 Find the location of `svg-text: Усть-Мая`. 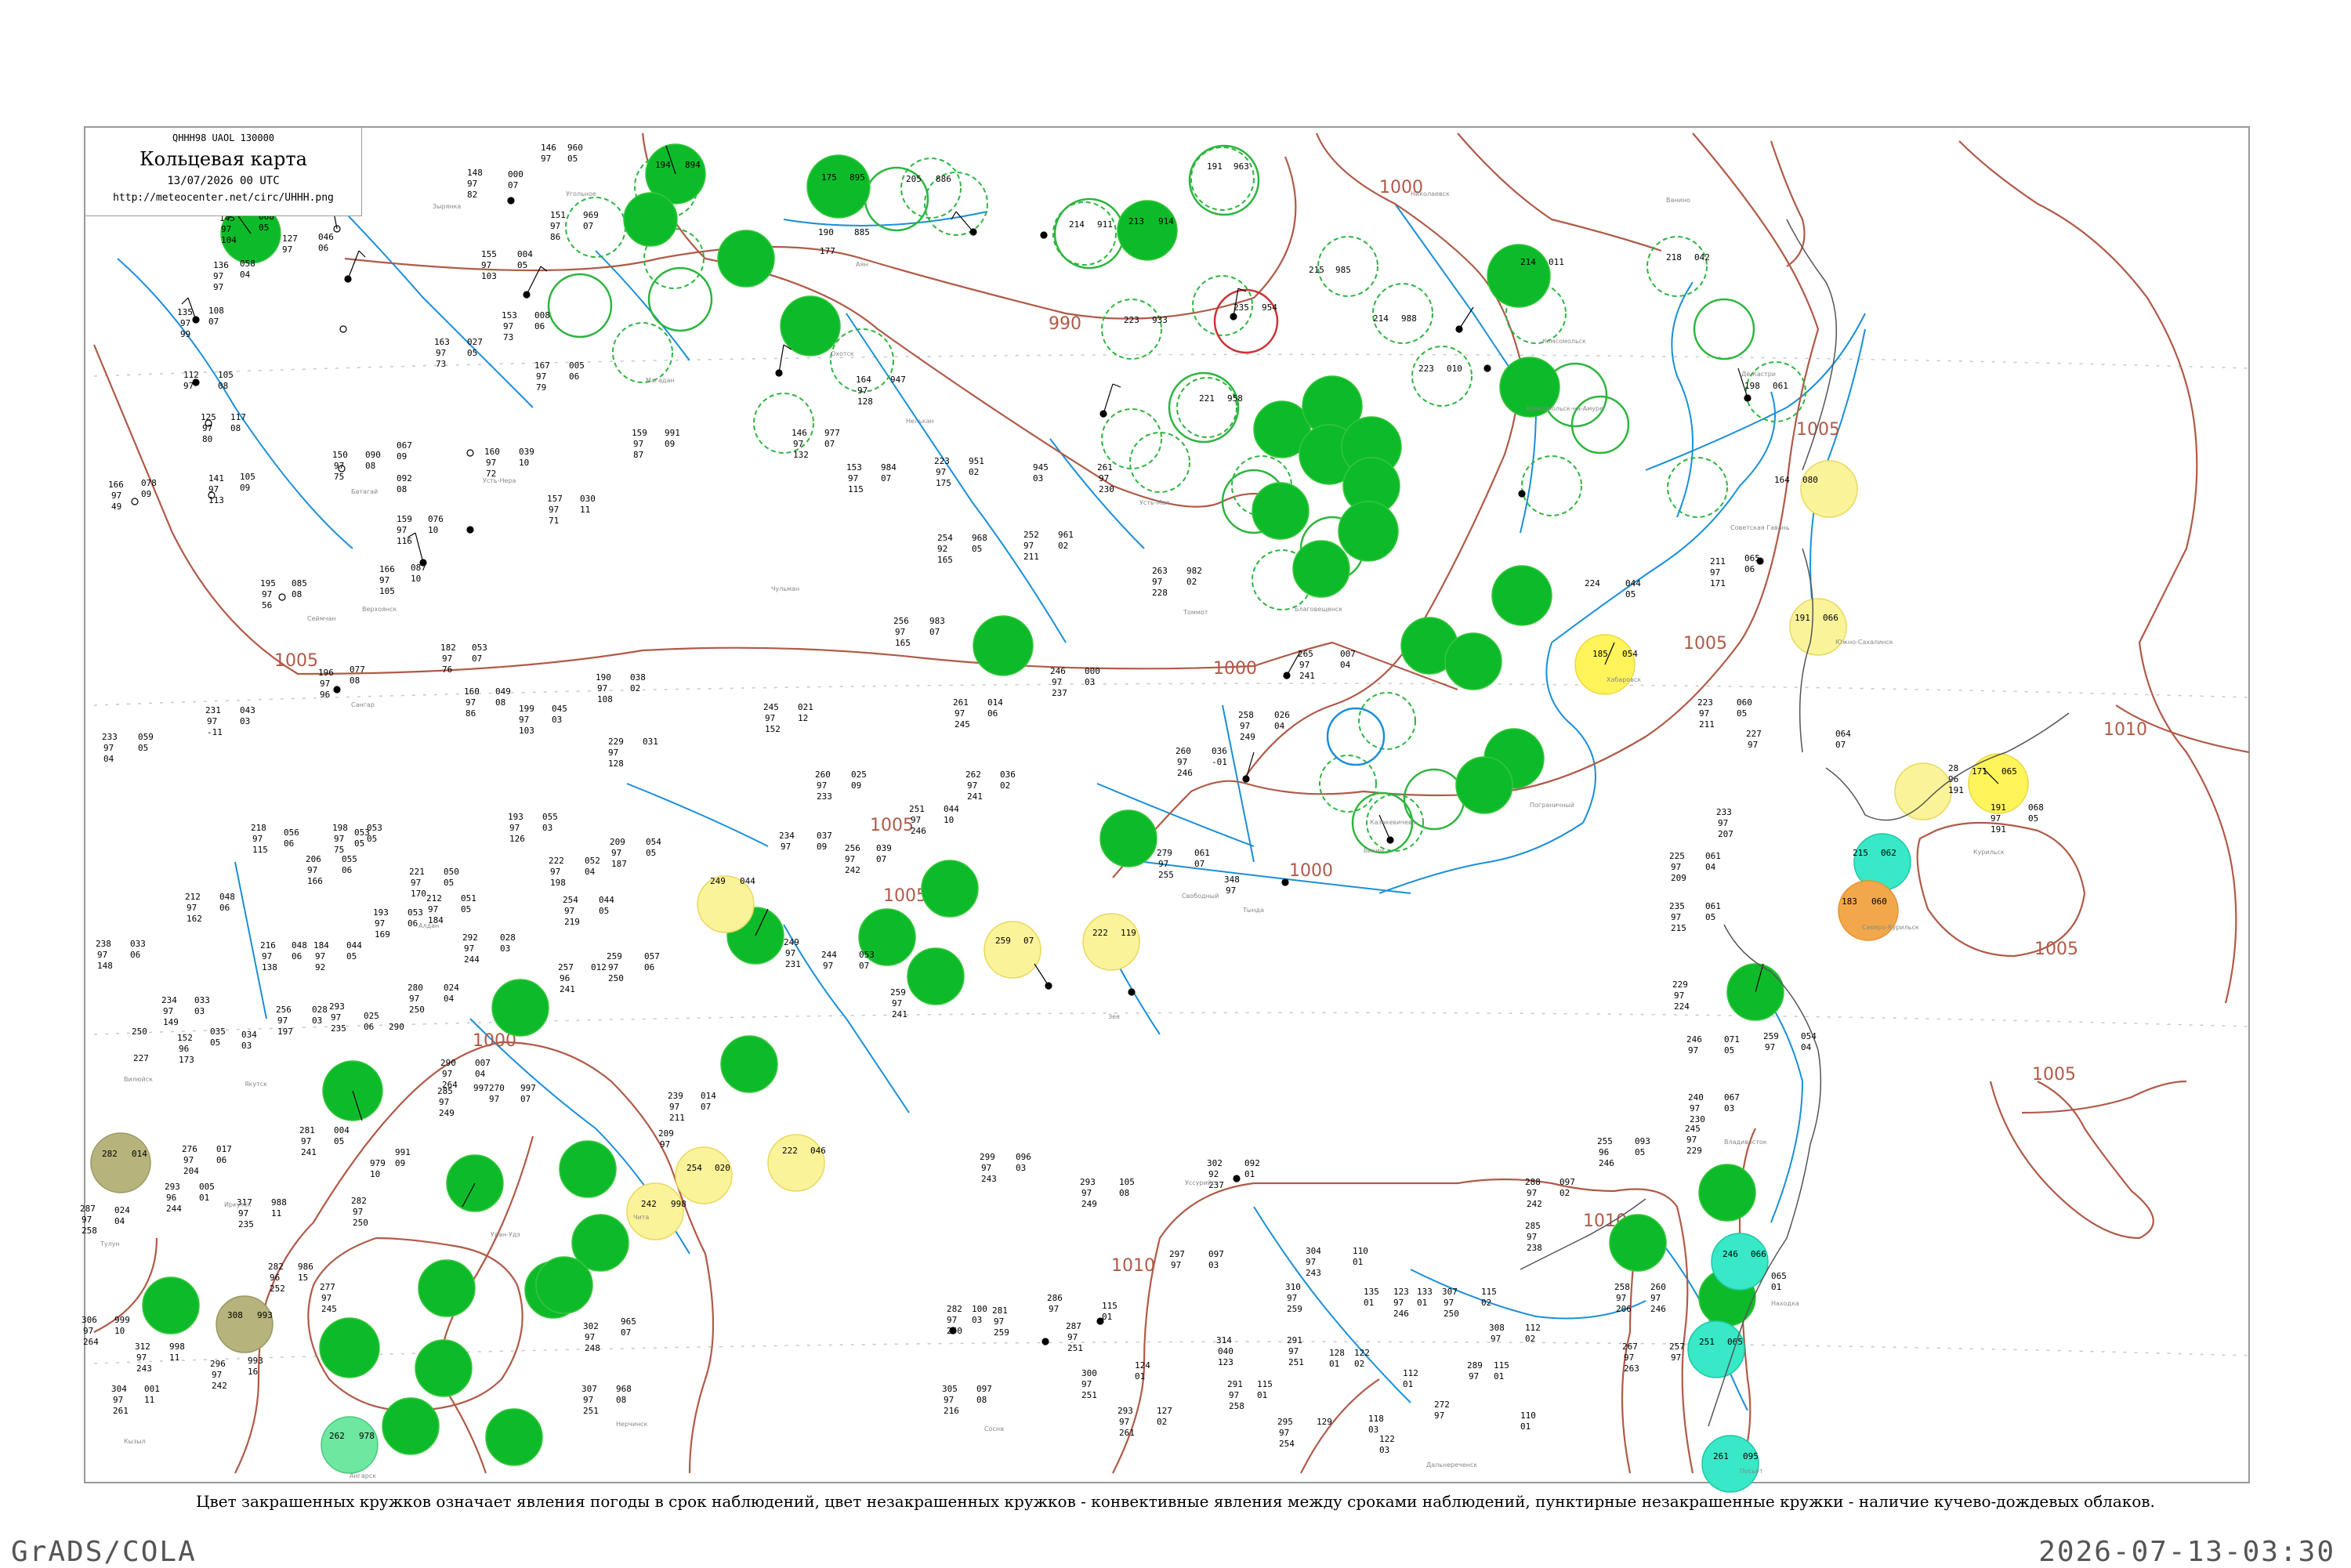

svg-text: Усть-Мая is located at coordinates (1154, 502).